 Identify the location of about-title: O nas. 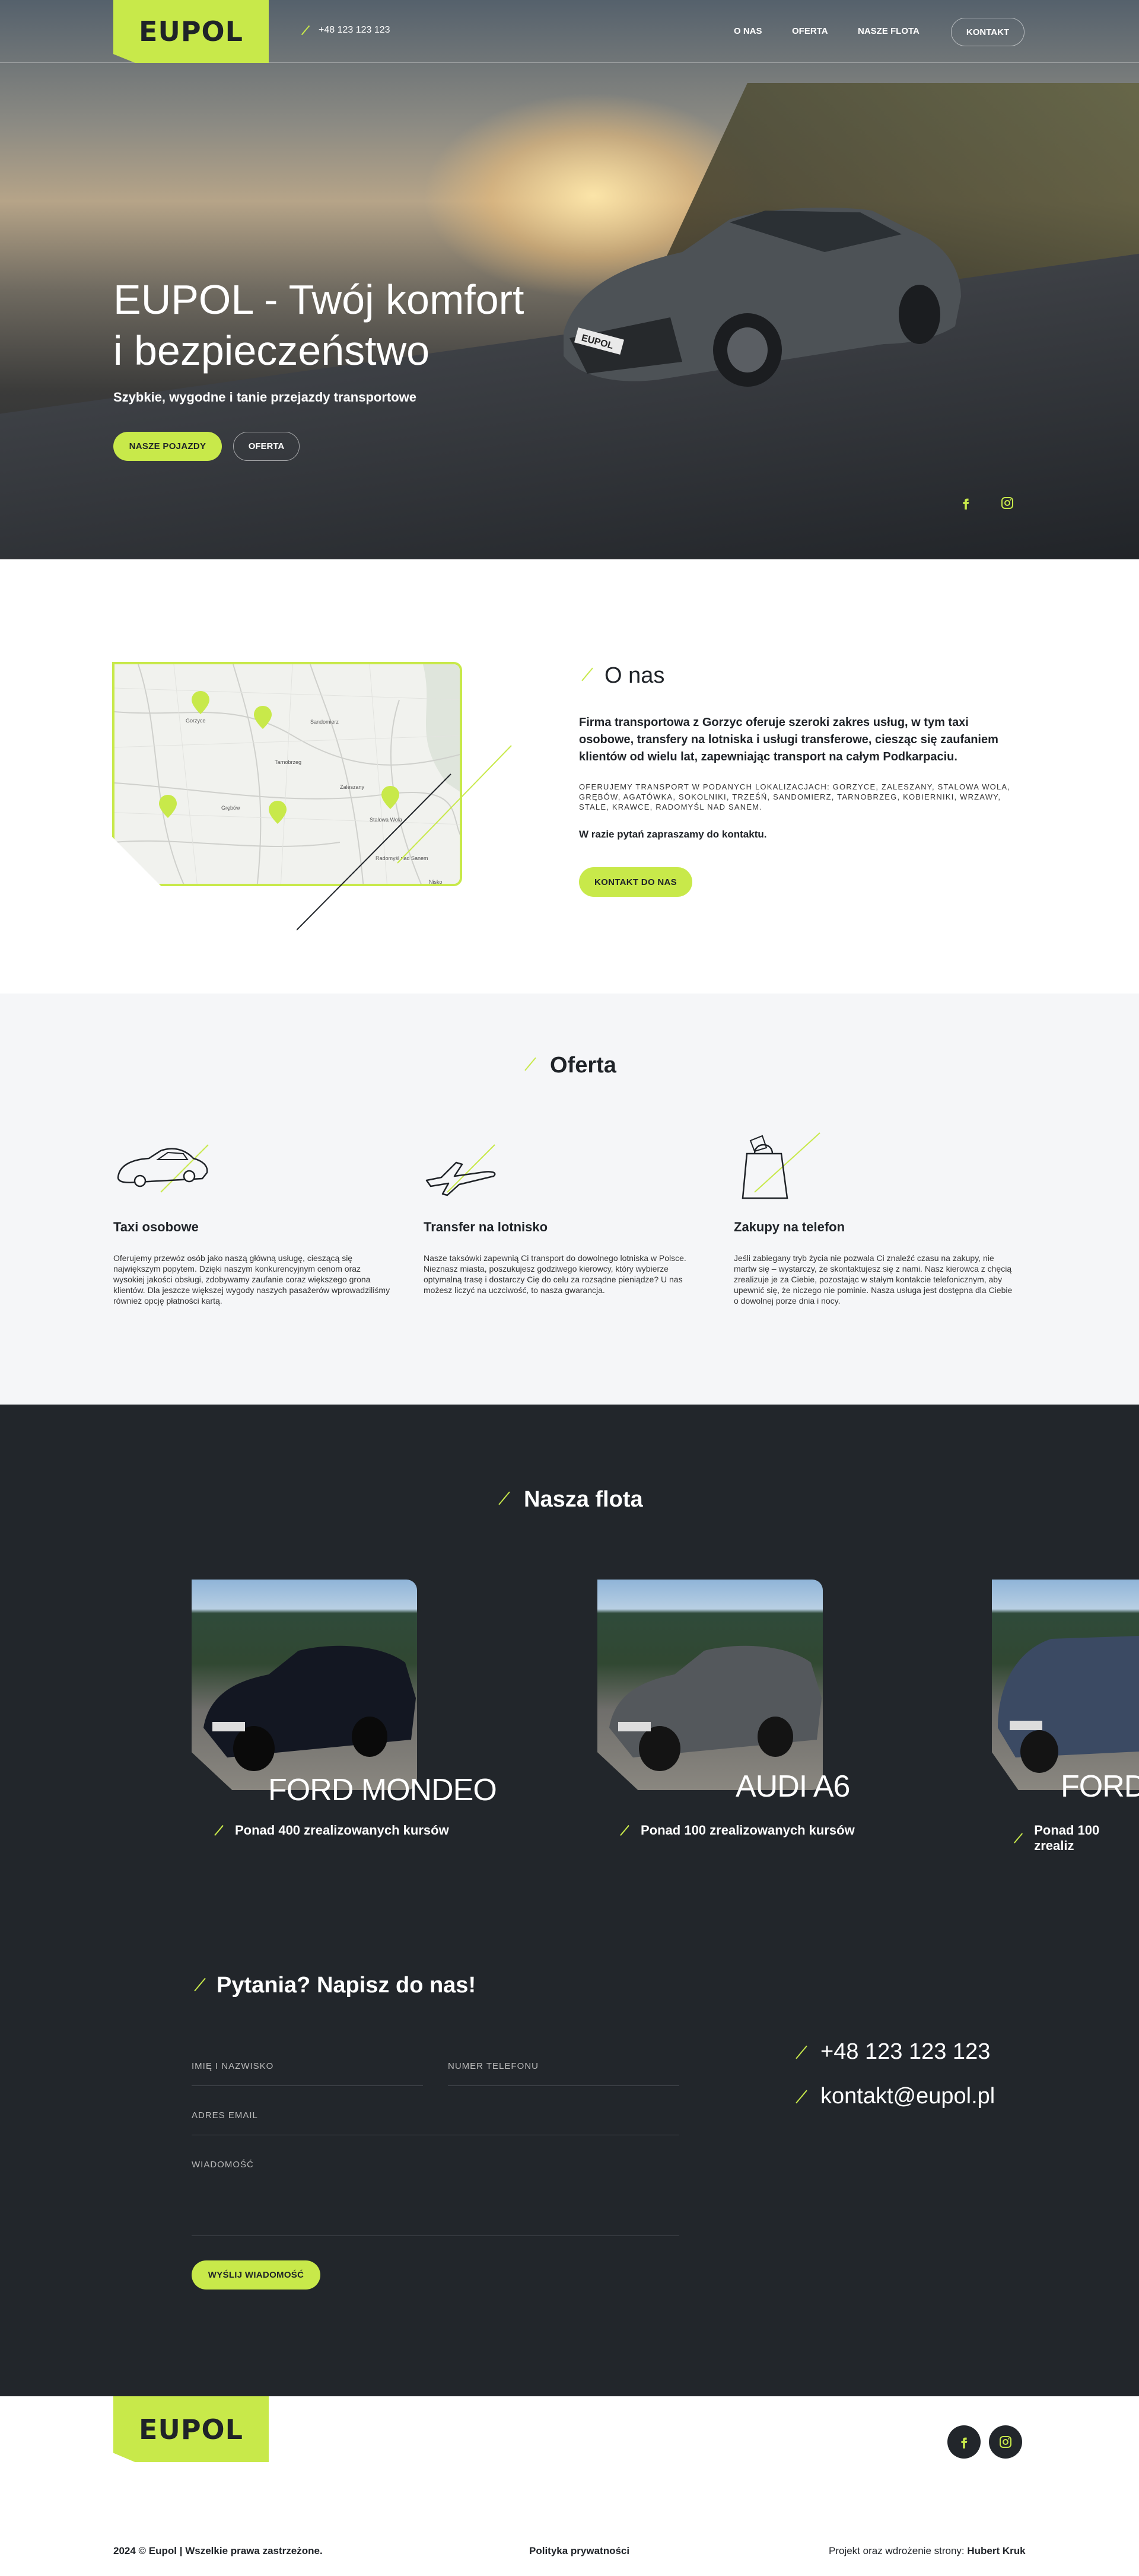
(635, 675).